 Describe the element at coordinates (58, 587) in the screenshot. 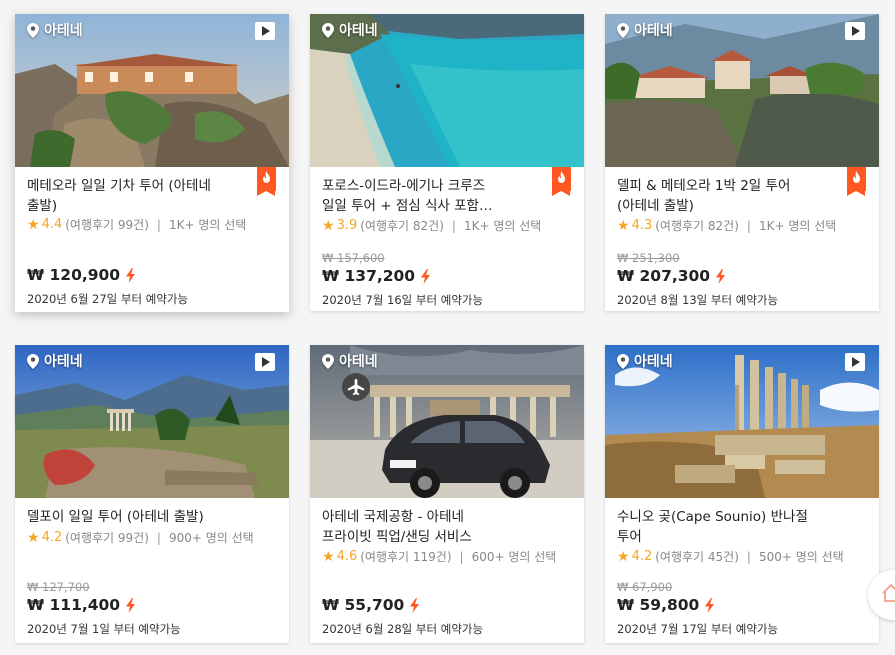

I see `original-price: ₩ 127,700` at that location.